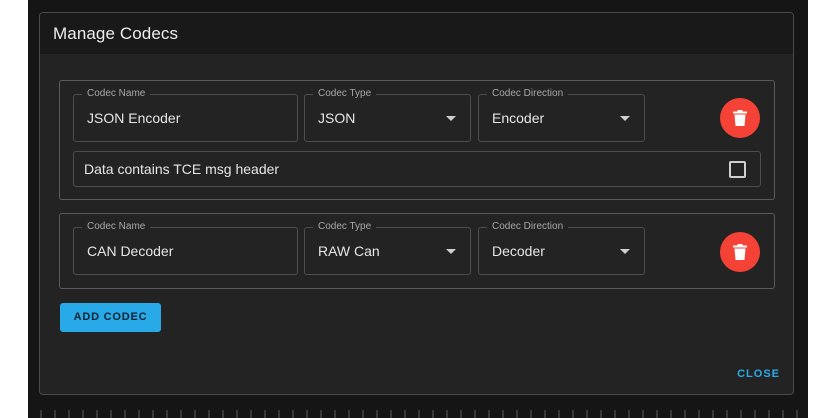 The height and width of the screenshot is (418, 836). What do you see at coordinates (416, 33) in the screenshot?
I see `dialog-header: Manage Codecs` at bounding box center [416, 33].